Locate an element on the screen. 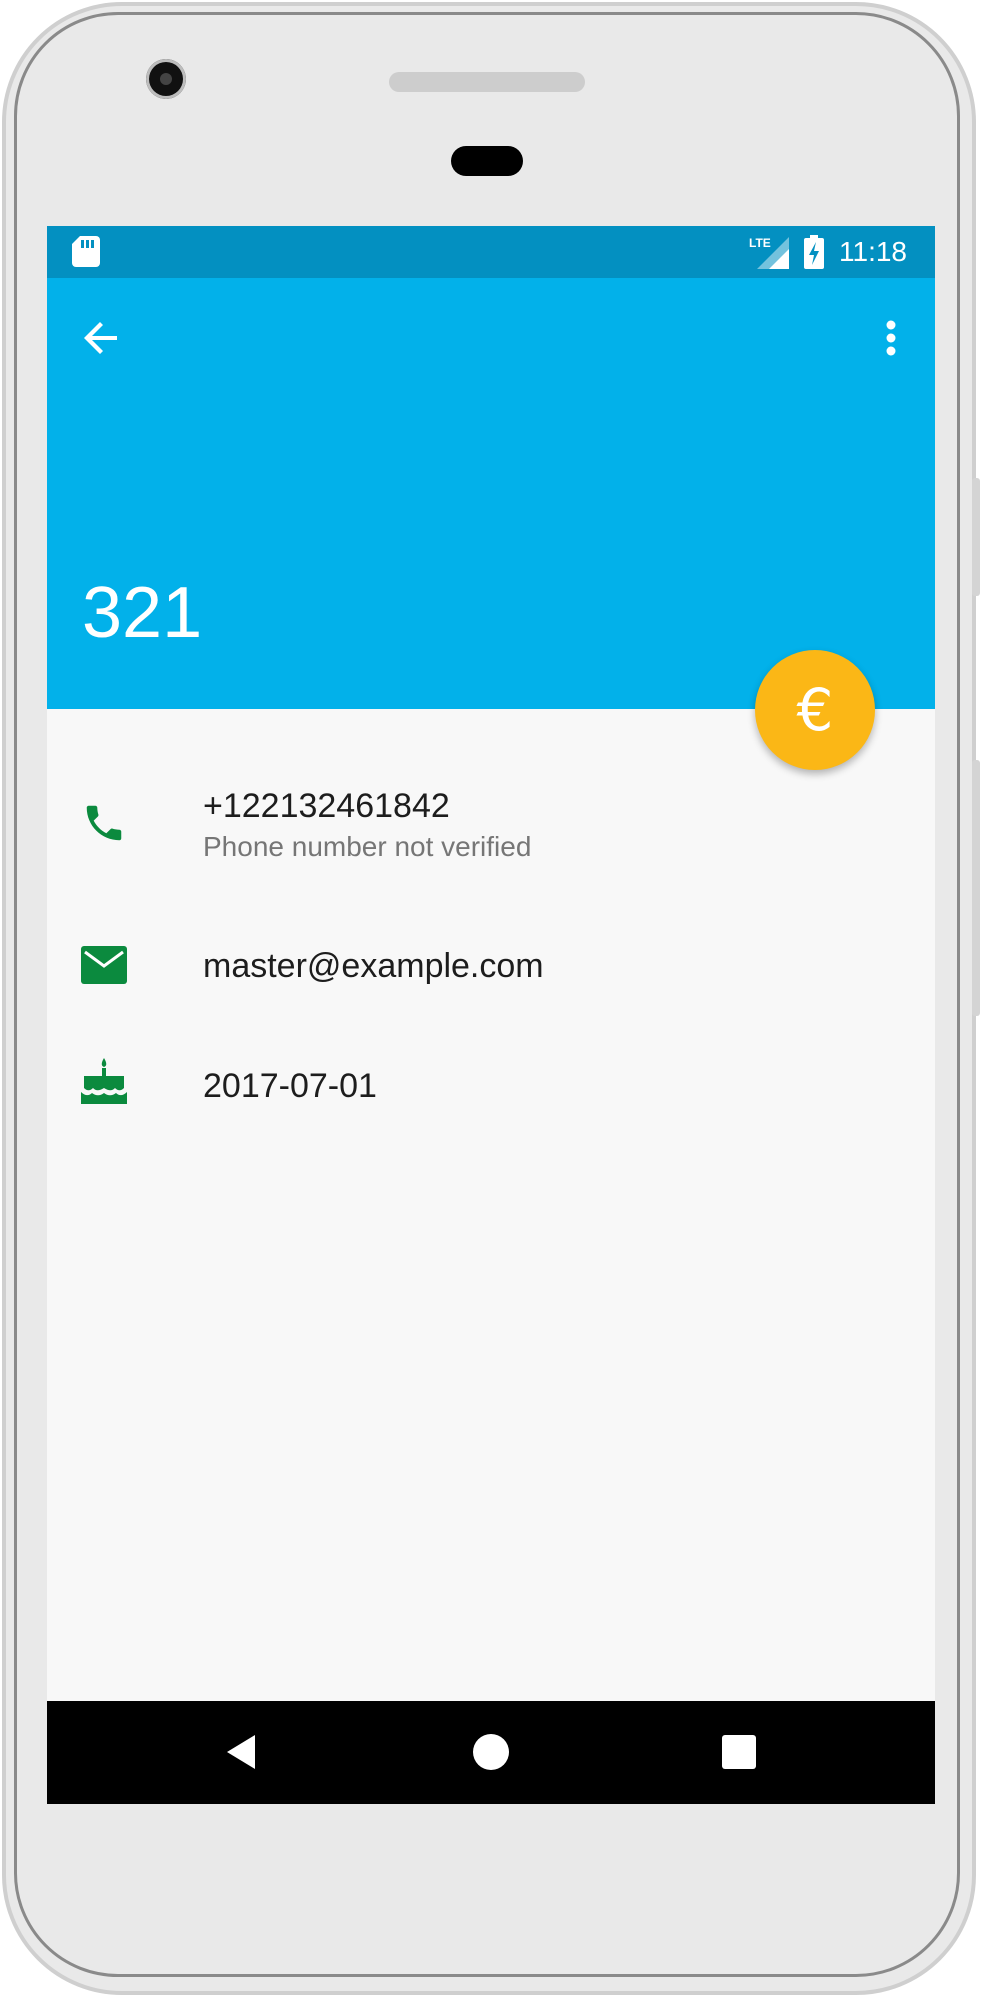  navigation-bar is located at coordinates (491, 1752).